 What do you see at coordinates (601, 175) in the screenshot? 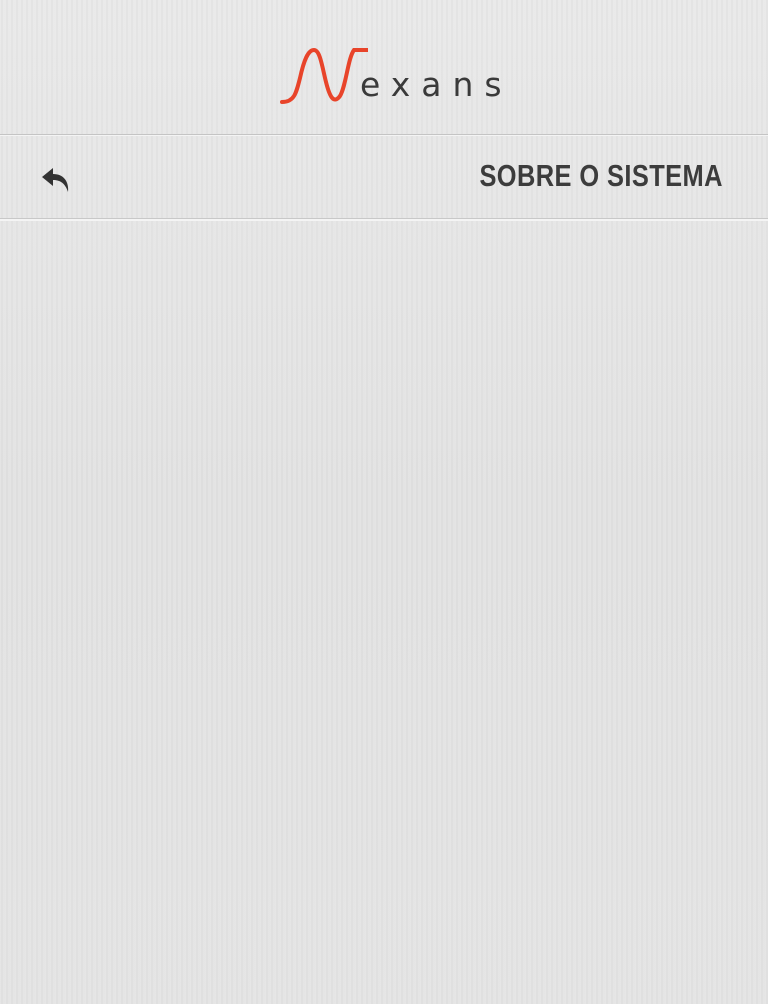
I see `page-title: SOBRE O SISTEMA` at bounding box center [601, 175].